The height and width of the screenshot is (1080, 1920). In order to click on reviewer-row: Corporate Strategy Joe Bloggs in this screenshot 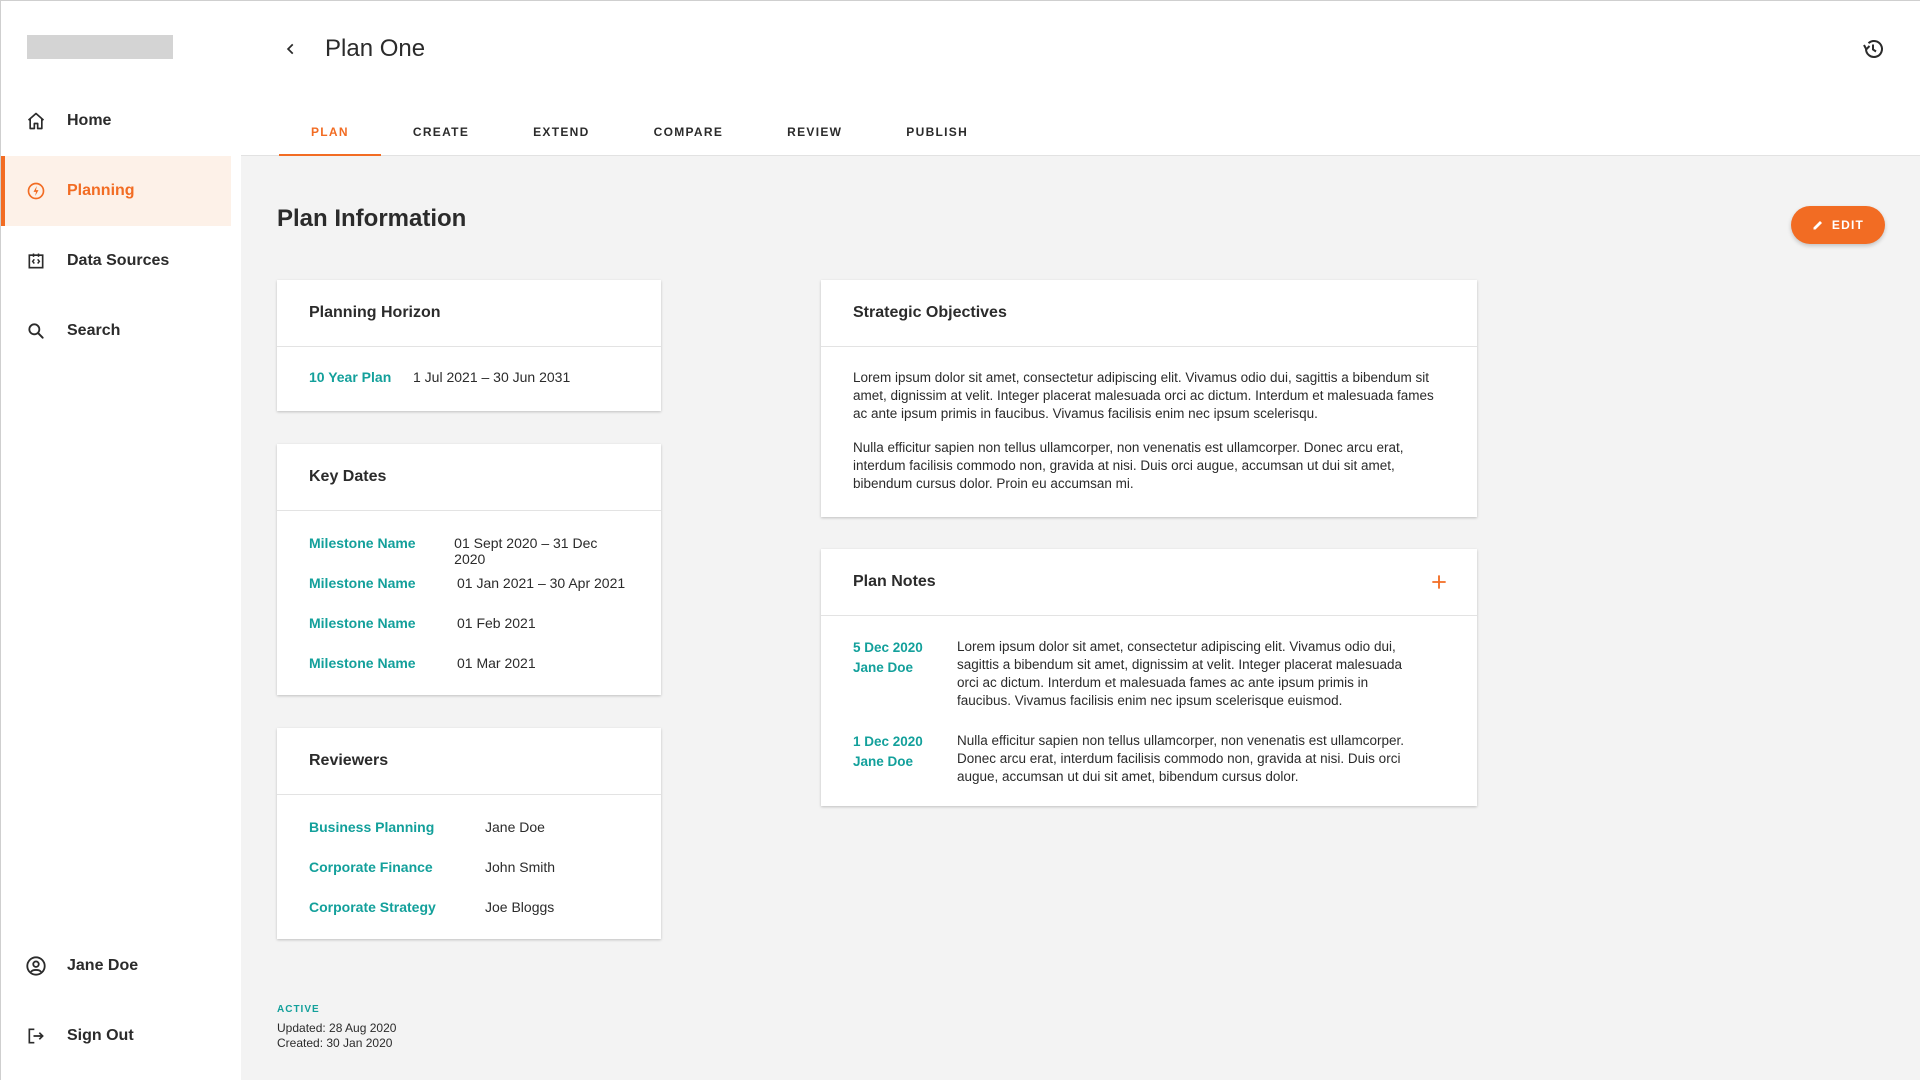, I will do `click(469, 919)`.